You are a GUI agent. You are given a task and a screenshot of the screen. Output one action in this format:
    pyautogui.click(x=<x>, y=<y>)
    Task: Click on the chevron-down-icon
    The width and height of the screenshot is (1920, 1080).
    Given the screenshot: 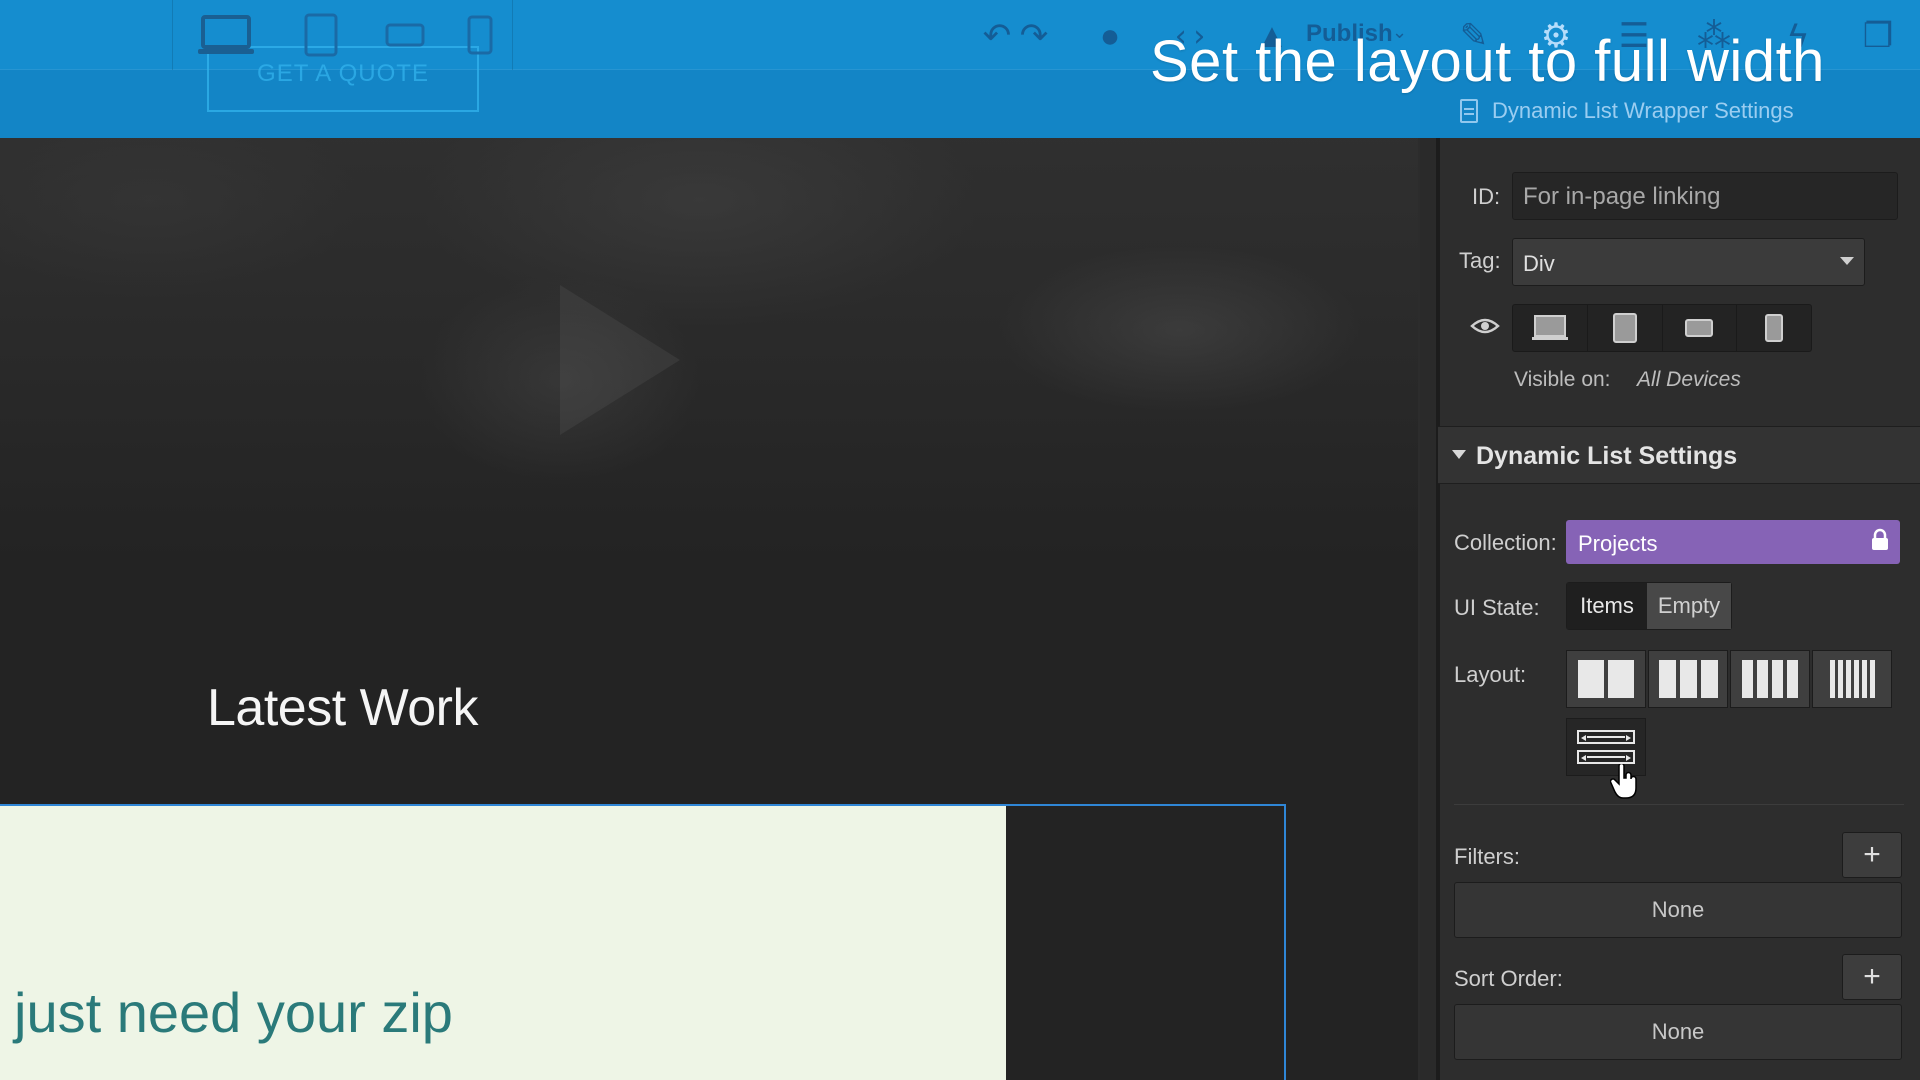 What is the action you would take?
    pyautogui.click(x=1847, y=261)
    